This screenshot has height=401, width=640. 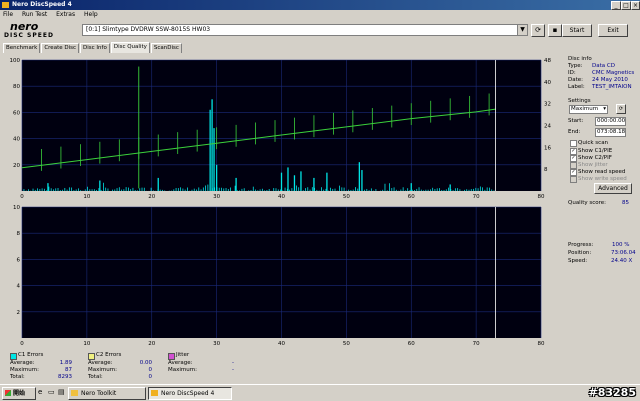 What do you see at coordinates (635, 5) in the screenshot?
I see `close-button: ×` at bounding box center [635, 5].